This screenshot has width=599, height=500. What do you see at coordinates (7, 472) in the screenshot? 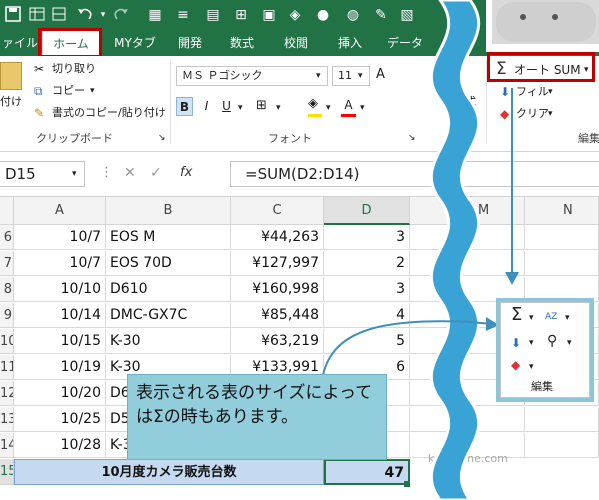
I see `row-header: 15` at bounding box center [7, 472].